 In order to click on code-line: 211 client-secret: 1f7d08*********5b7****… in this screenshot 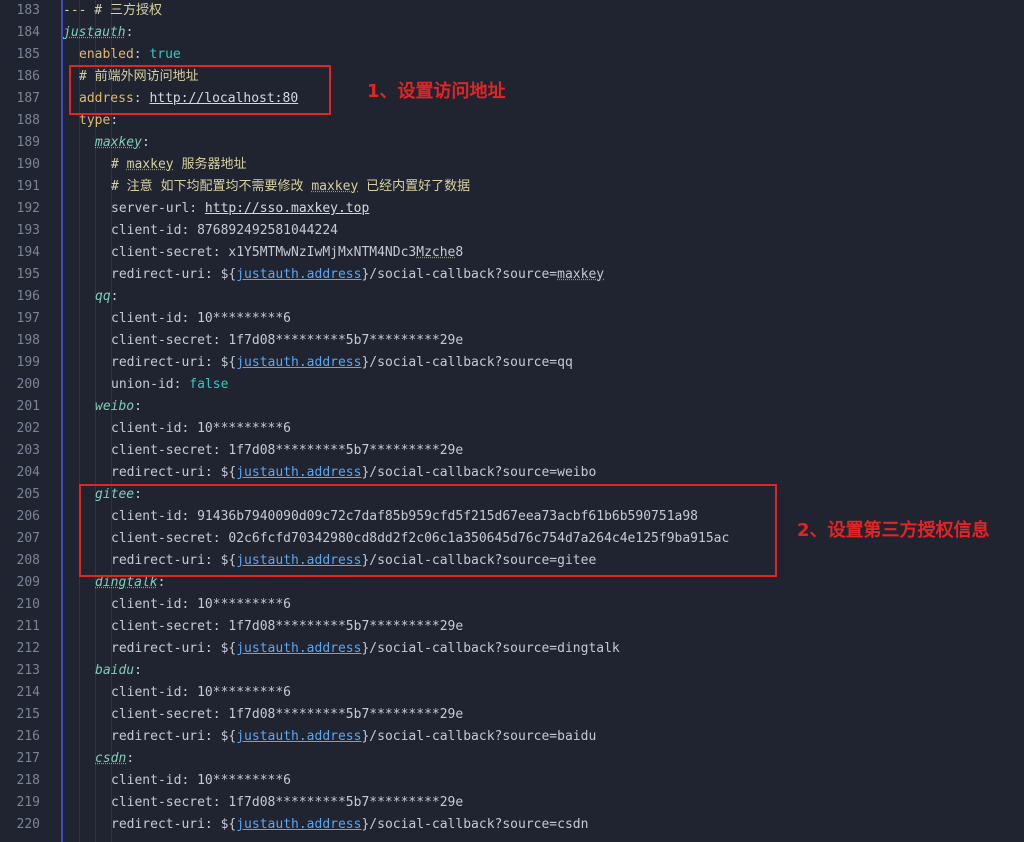, I will do `click(512, 627)`.